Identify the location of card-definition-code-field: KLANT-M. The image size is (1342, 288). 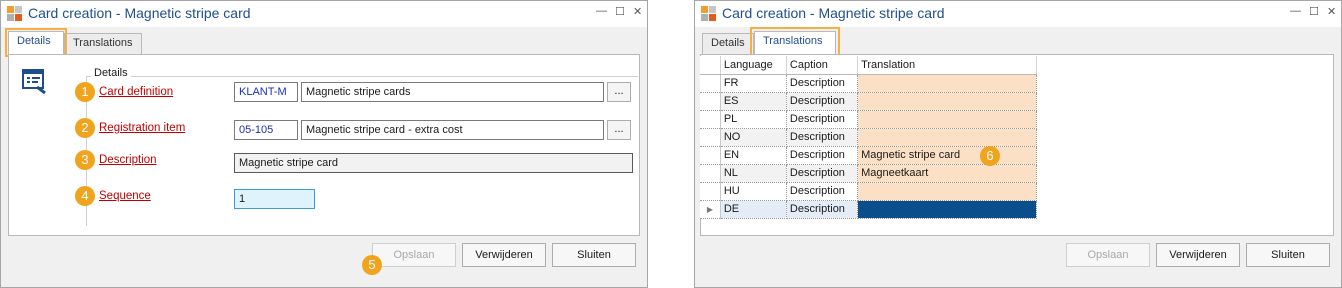
(266, 92).